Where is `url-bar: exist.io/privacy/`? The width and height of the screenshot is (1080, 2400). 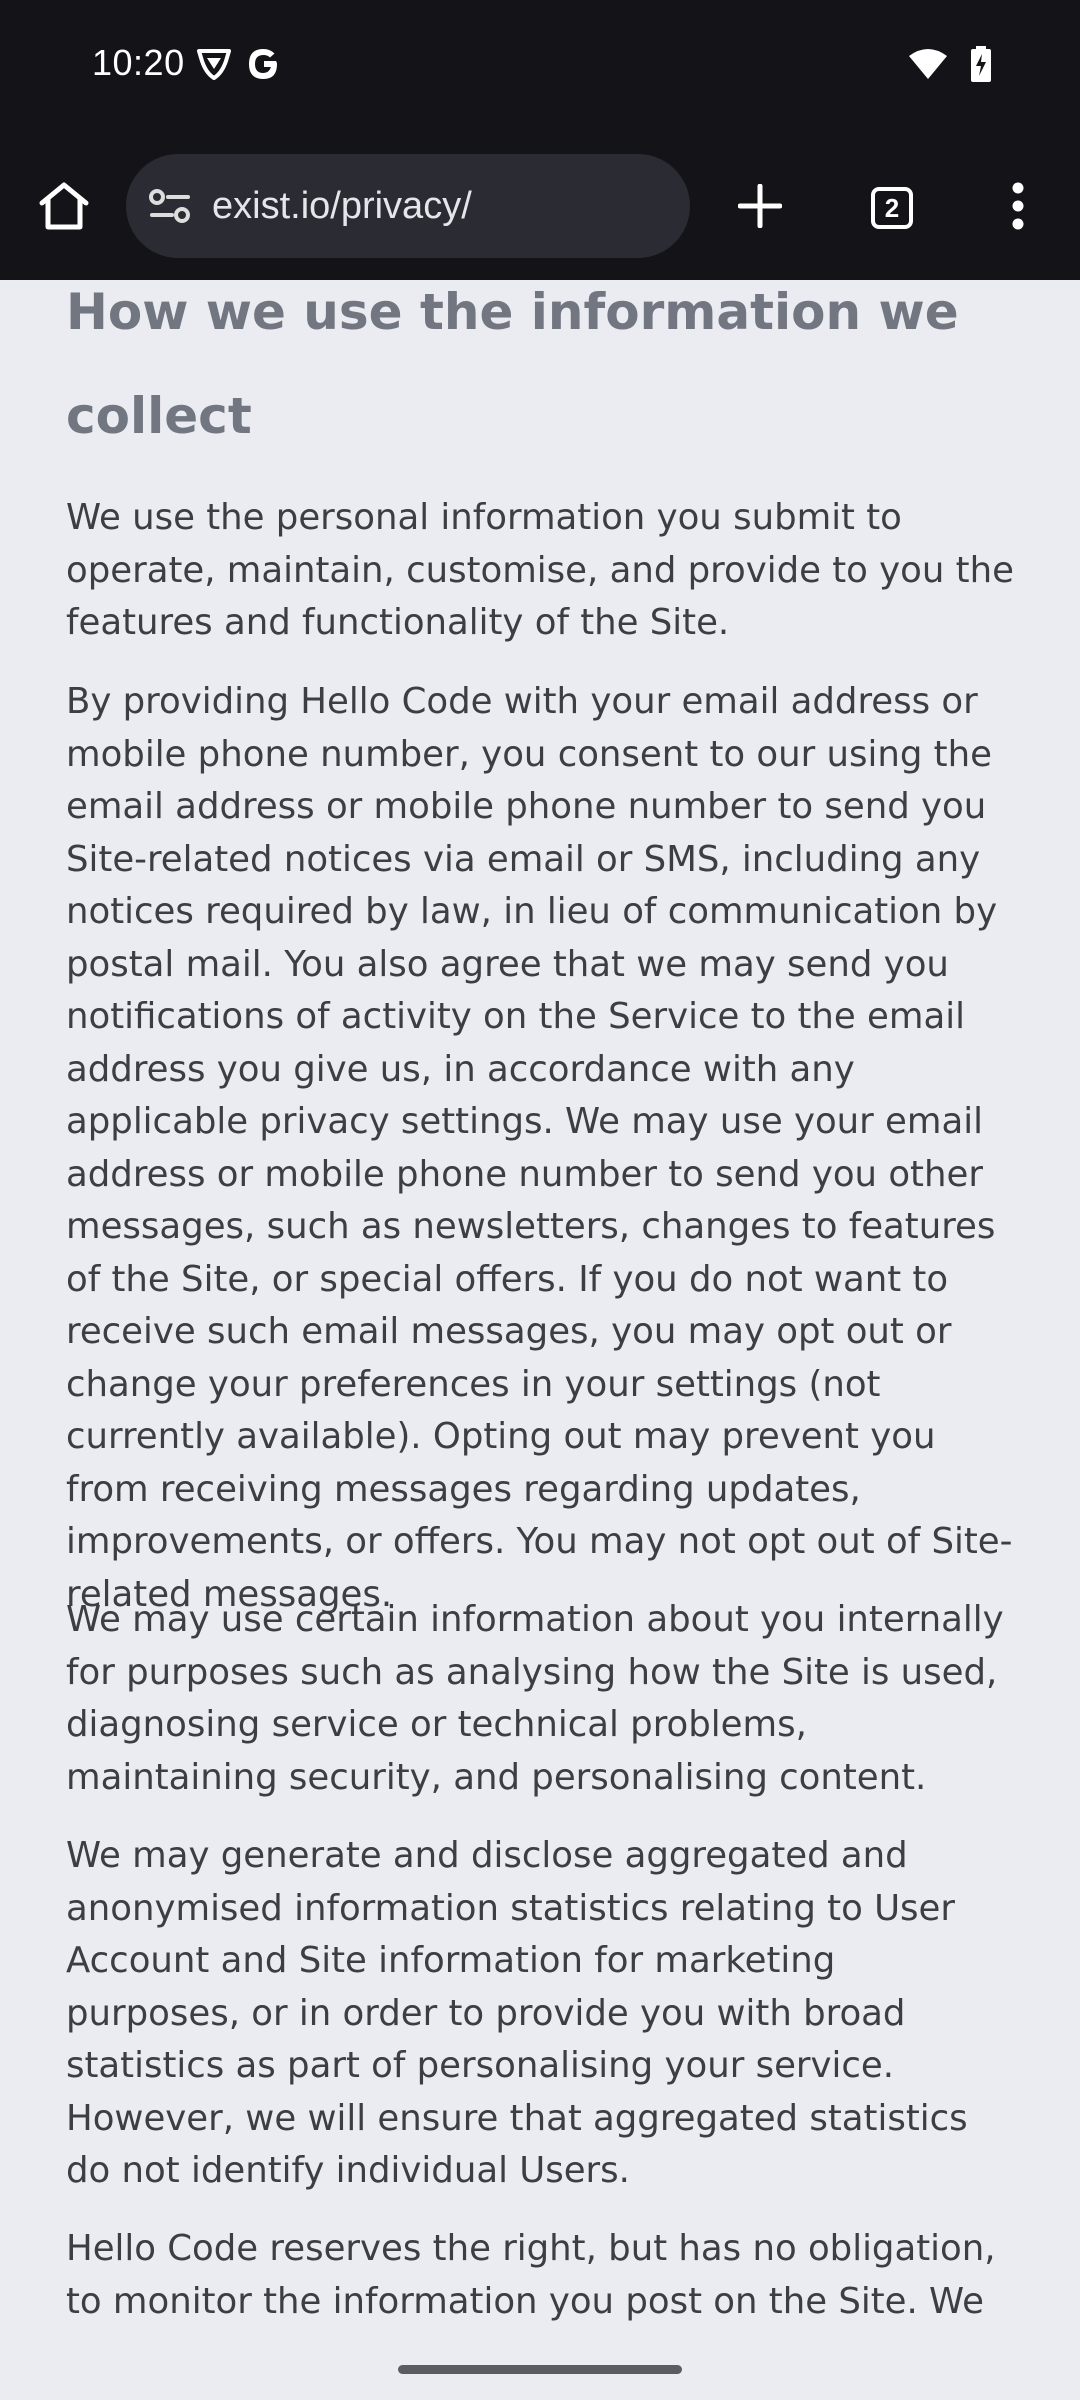 url-bar: exist.io/privacy/ is located at coordinates (408, 206).